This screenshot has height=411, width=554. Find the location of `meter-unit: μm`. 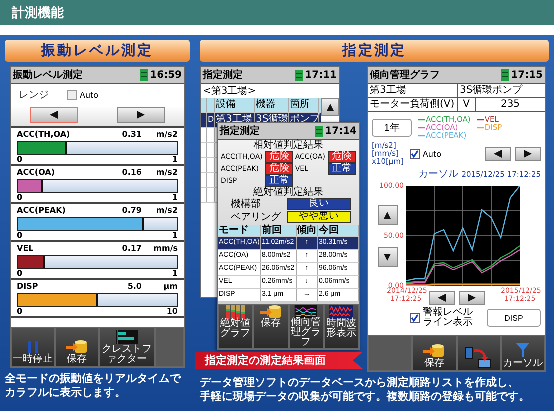

meter-unit: μm is located at coordinates (170, 286).